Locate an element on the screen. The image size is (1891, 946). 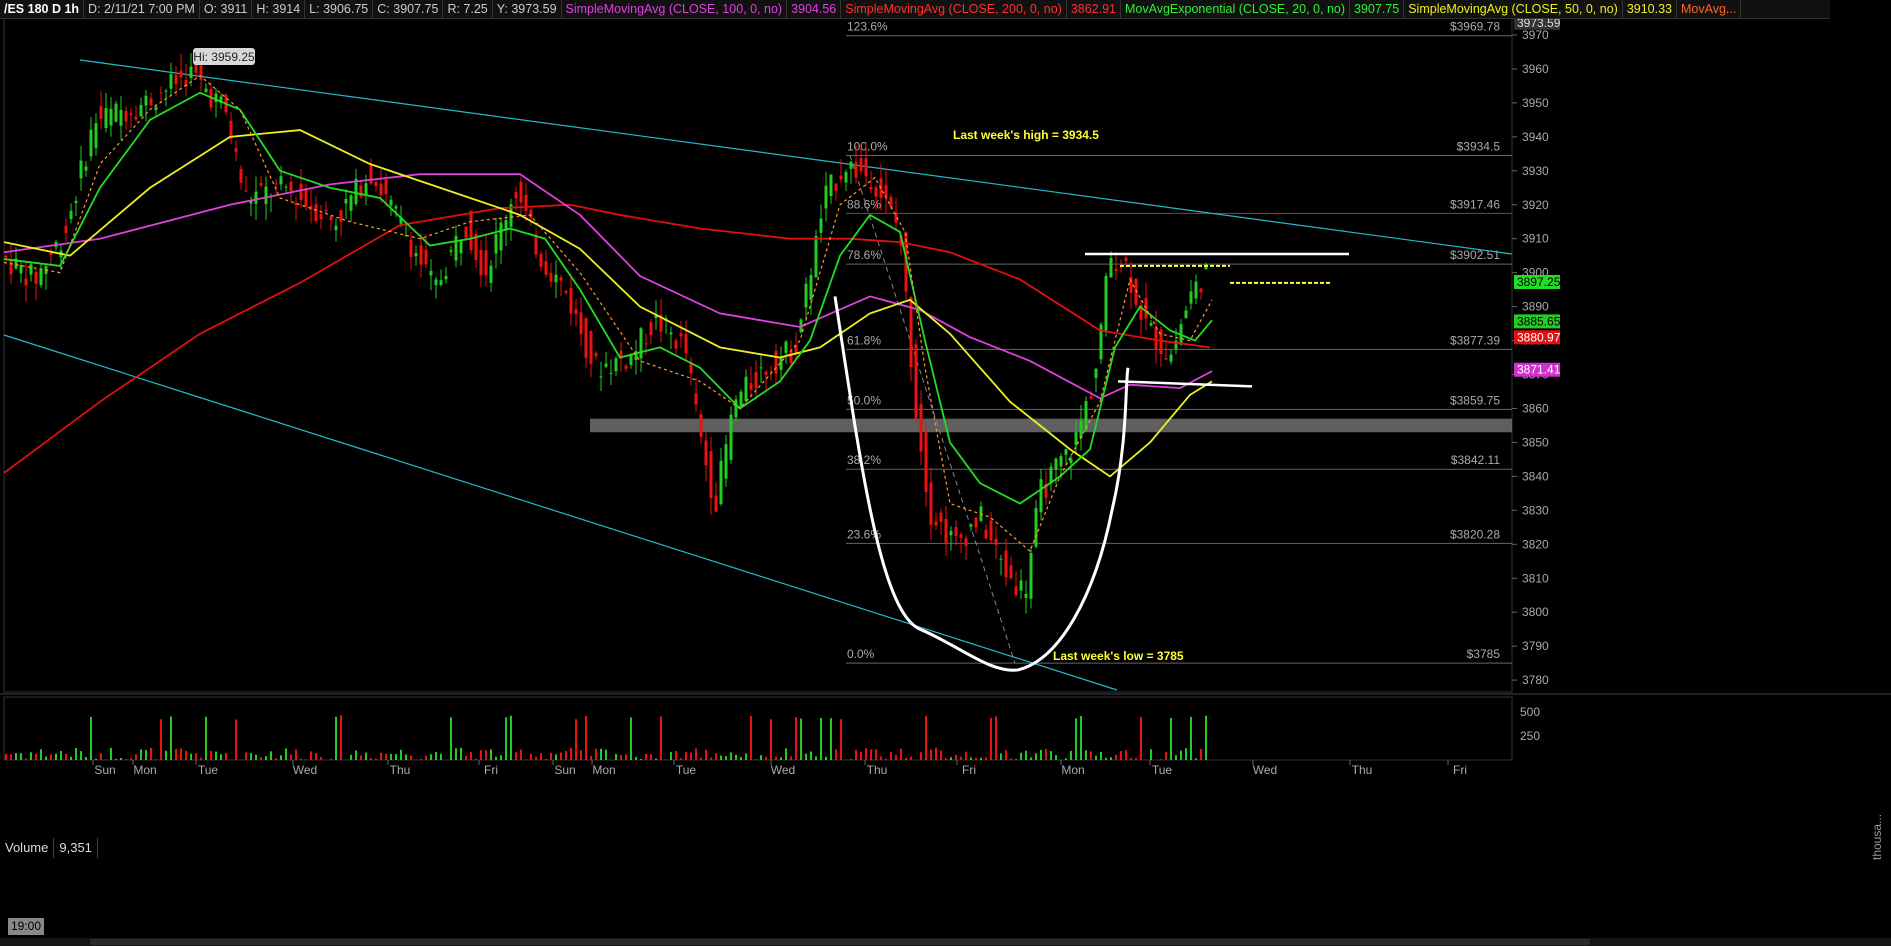
crosshair-time: 19:00 is located at coordinates (26, 926).